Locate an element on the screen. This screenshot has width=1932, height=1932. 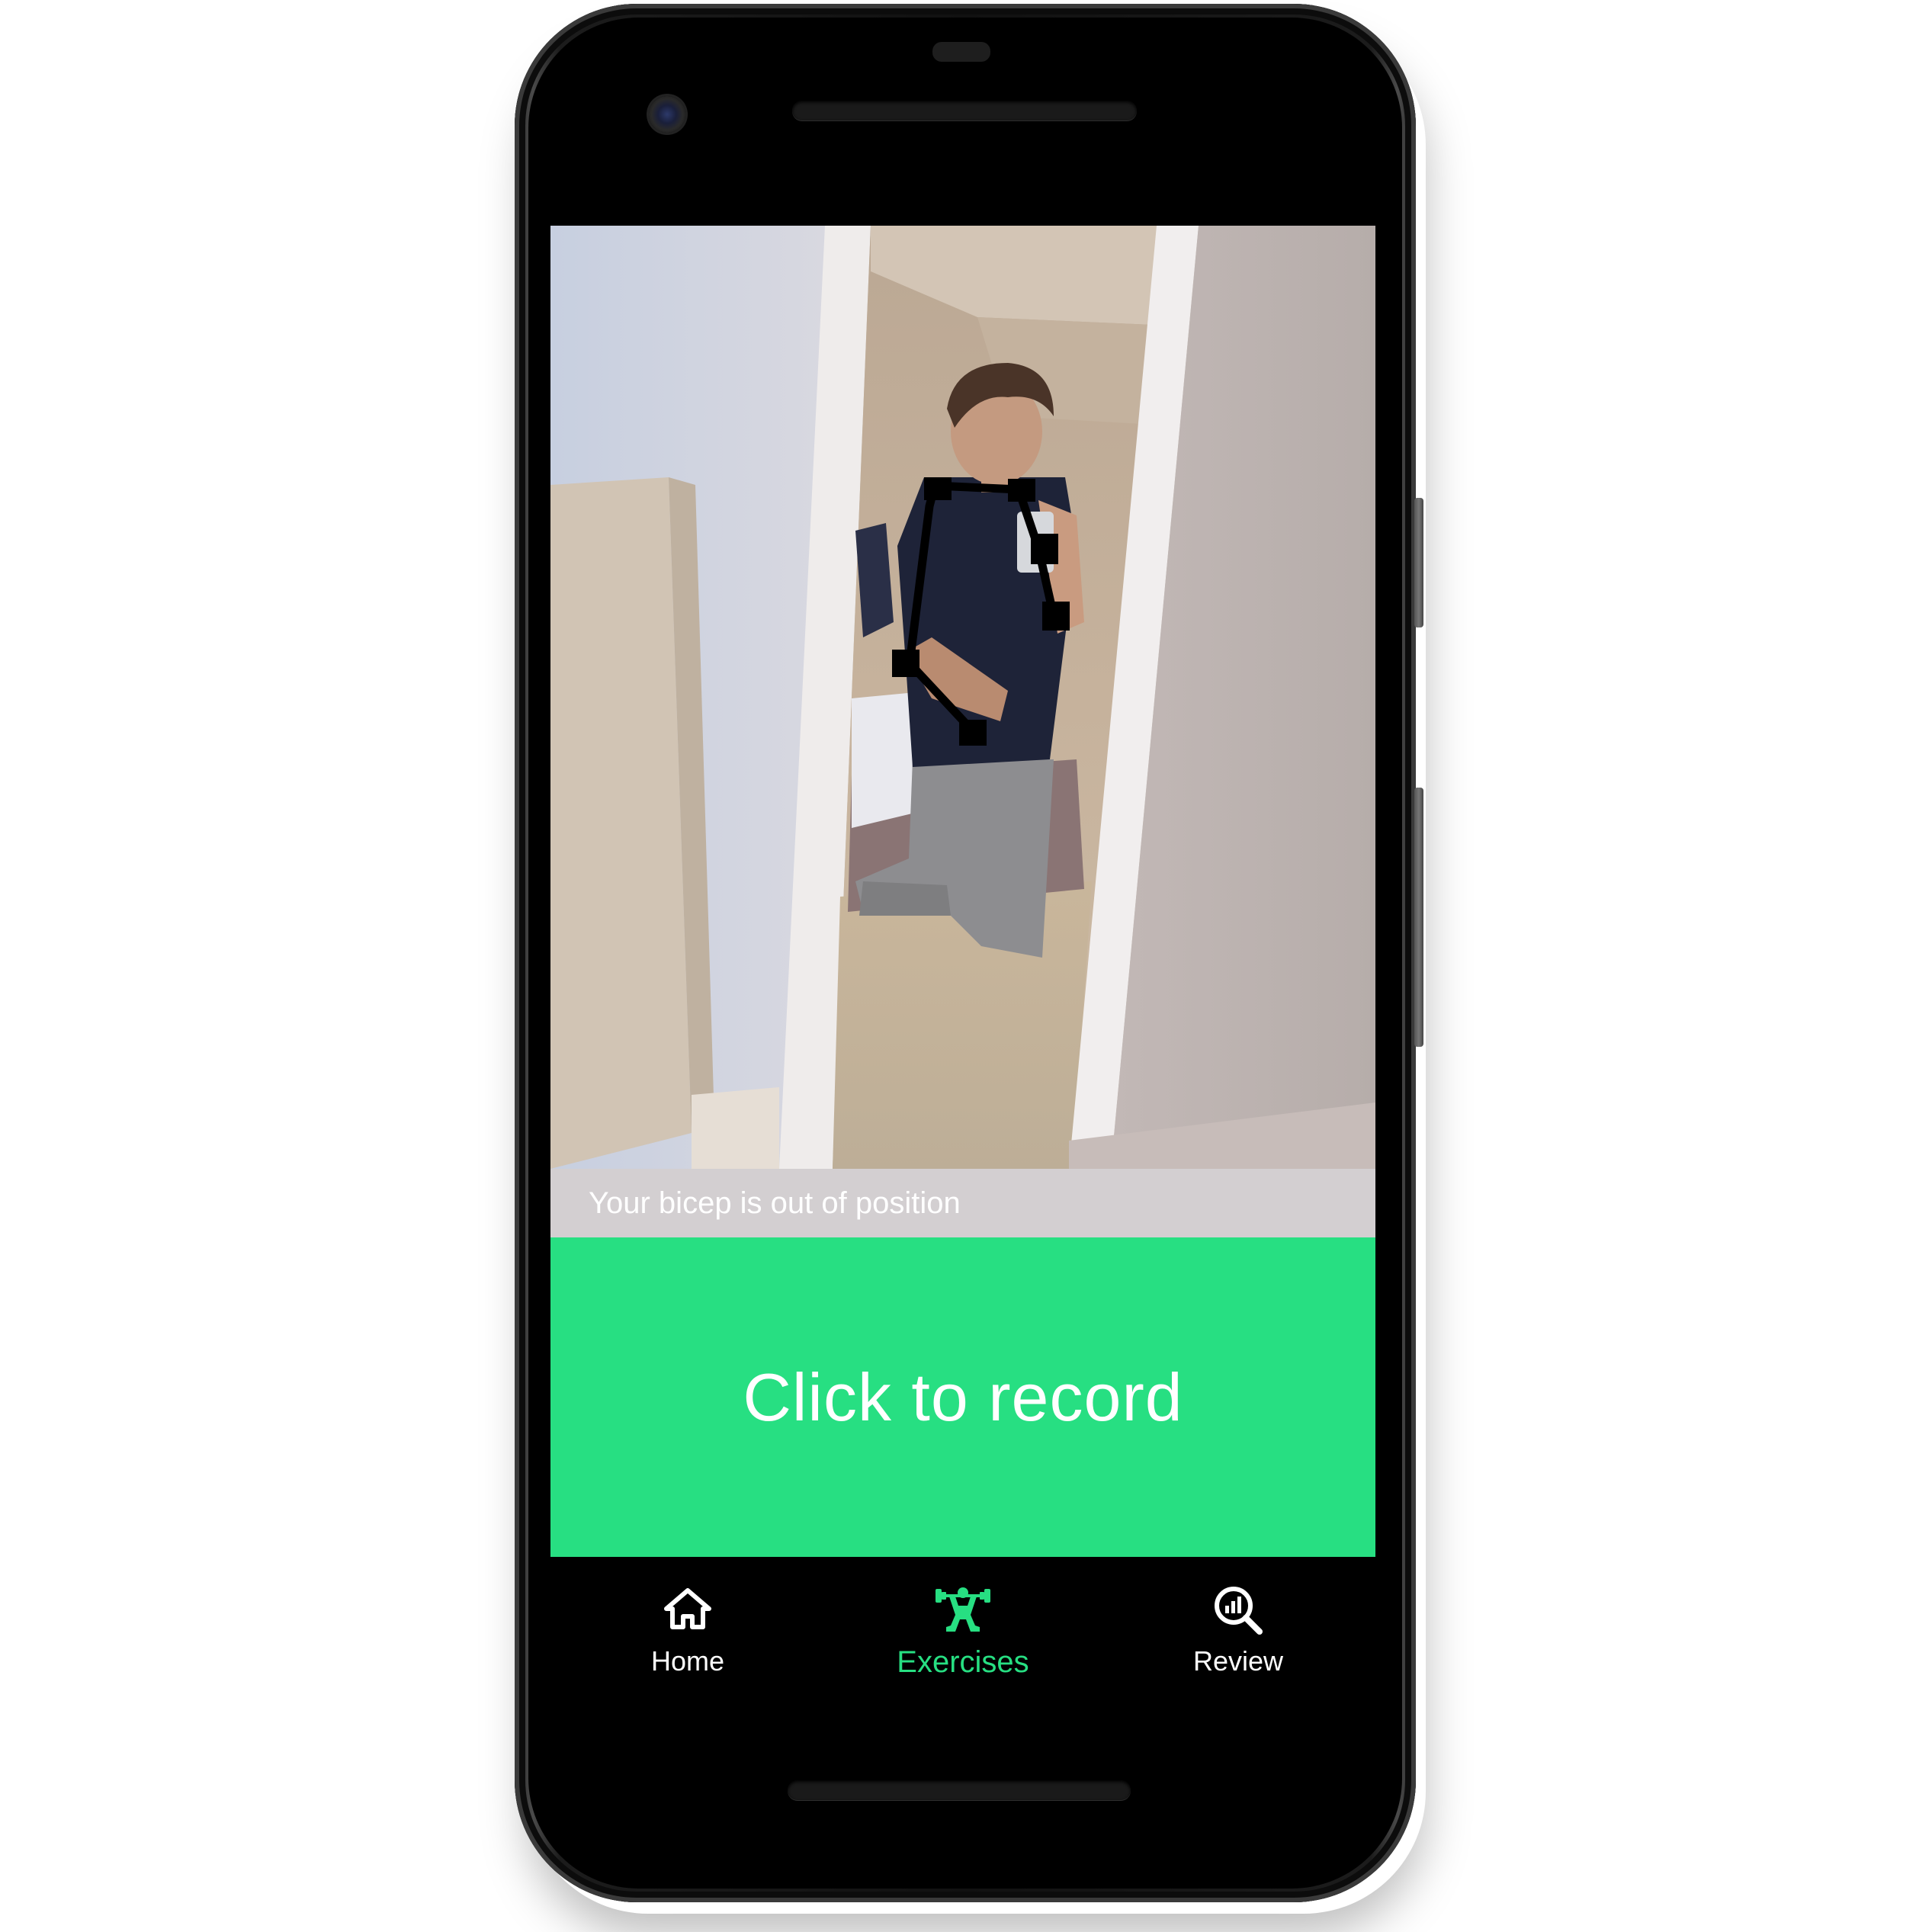
front-camera-lens is located at coordinates (667, 115).